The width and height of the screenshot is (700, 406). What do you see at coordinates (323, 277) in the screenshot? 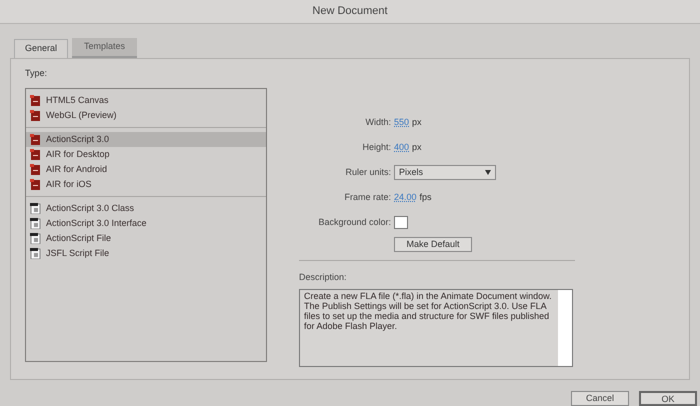
I see `description-label: Description:` at bounding box center [323, 277].